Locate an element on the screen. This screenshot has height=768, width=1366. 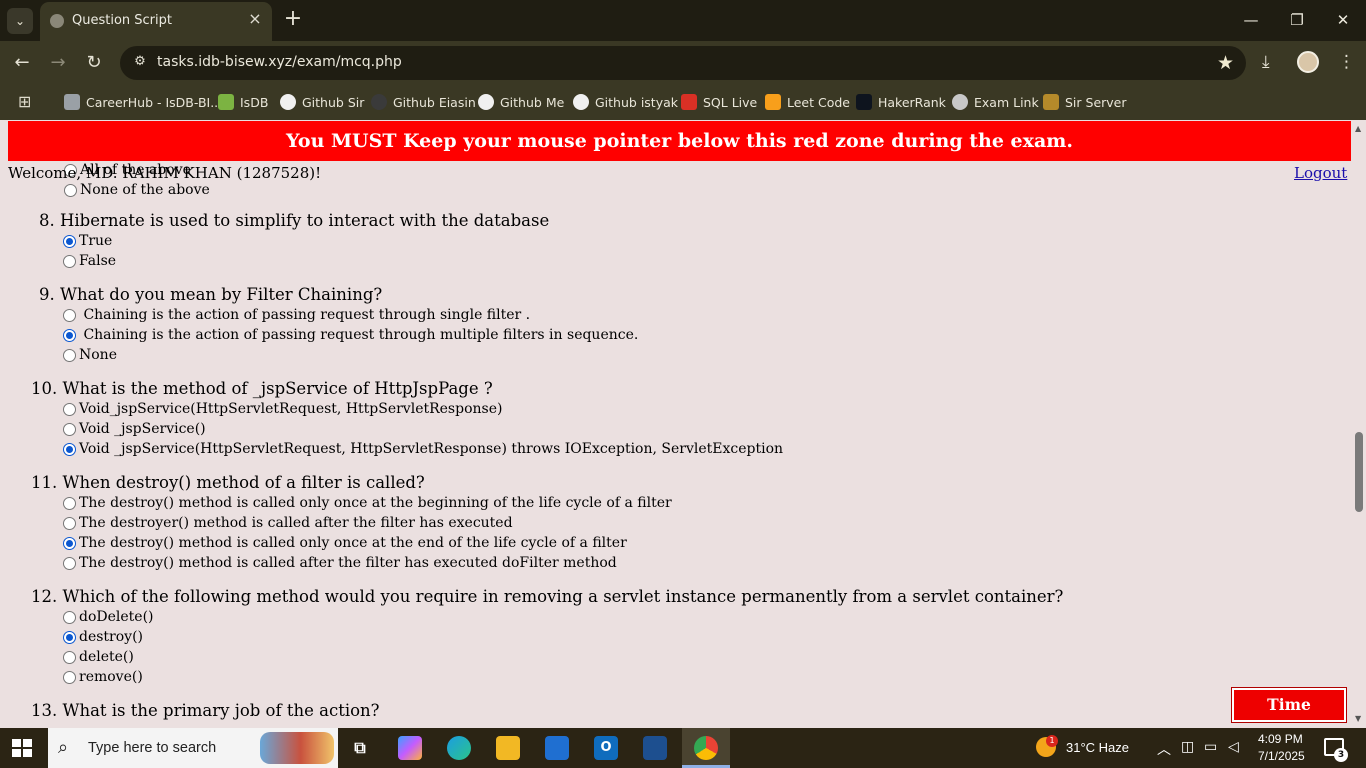
clock-time: 4:09 PM is located at coordinates (1280, 739).